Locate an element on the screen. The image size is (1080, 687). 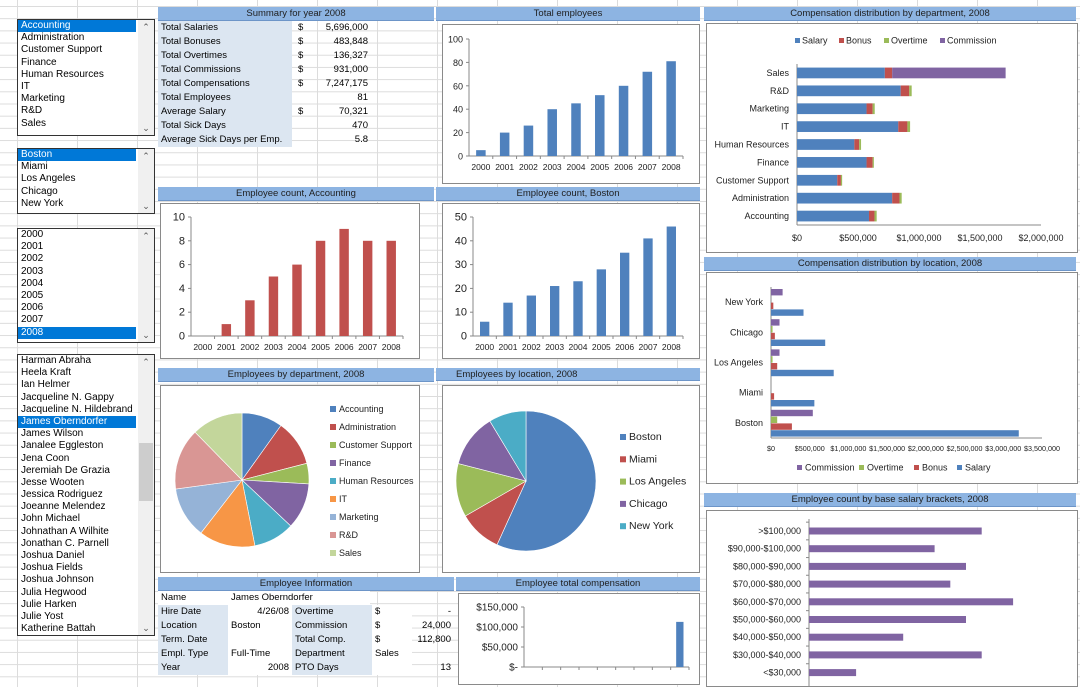
list-item: James Oberndorfer is located at coordinates (77, 422).